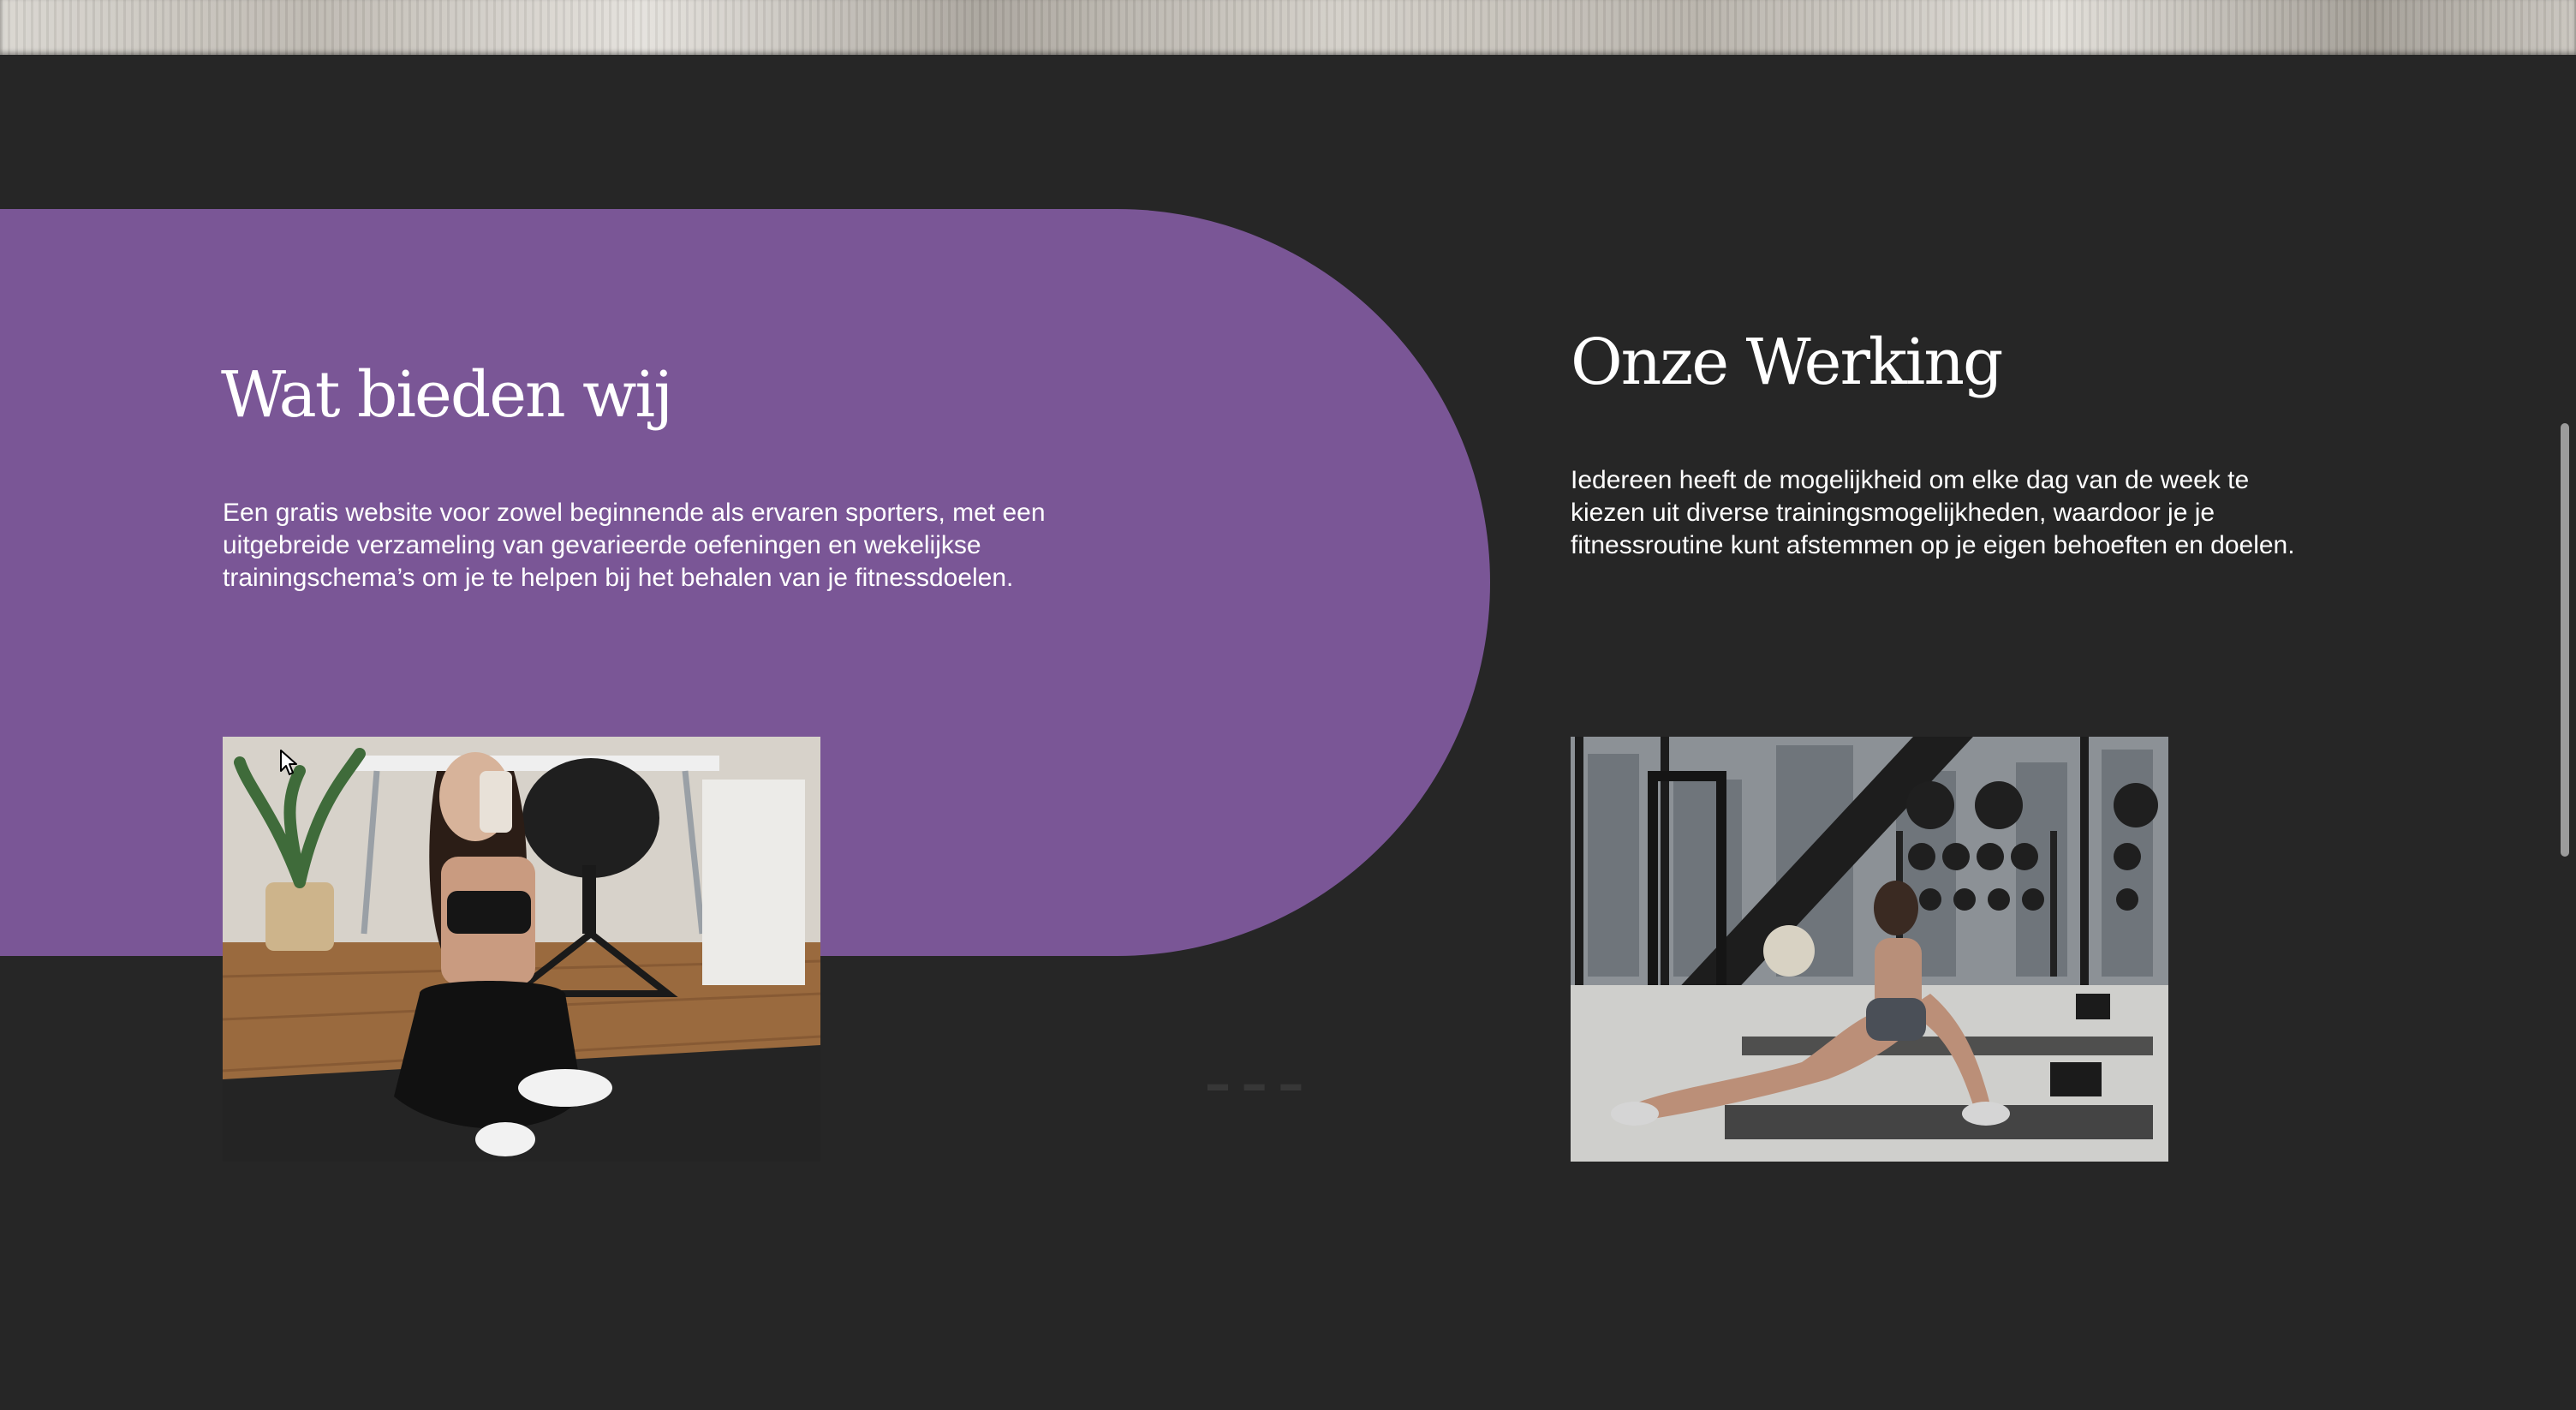  I want to click on mouse-cursor-icon, so click(288, 762).